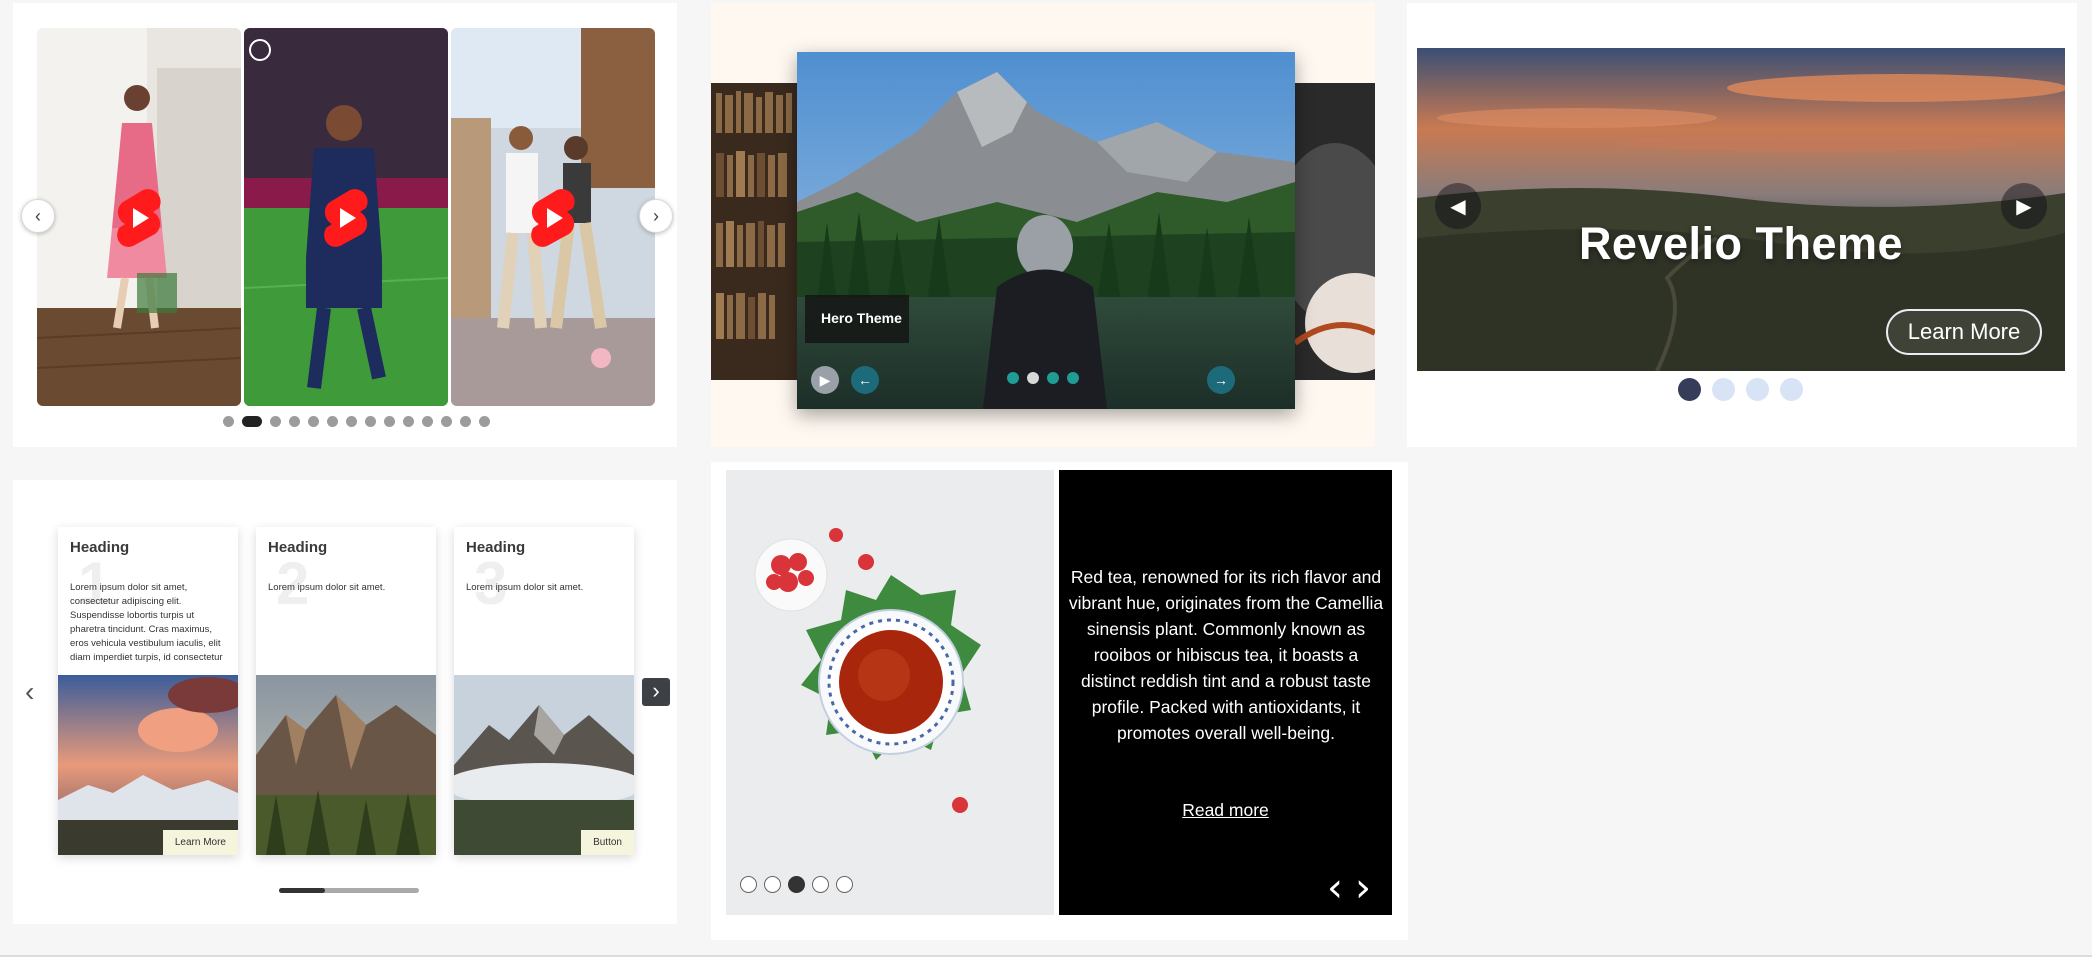 The width and height of the screenshot is (2092, 978). I want to click on revelio-slide: Revelio Theme ◀ ▶ Learn More, so click(1741, 209).